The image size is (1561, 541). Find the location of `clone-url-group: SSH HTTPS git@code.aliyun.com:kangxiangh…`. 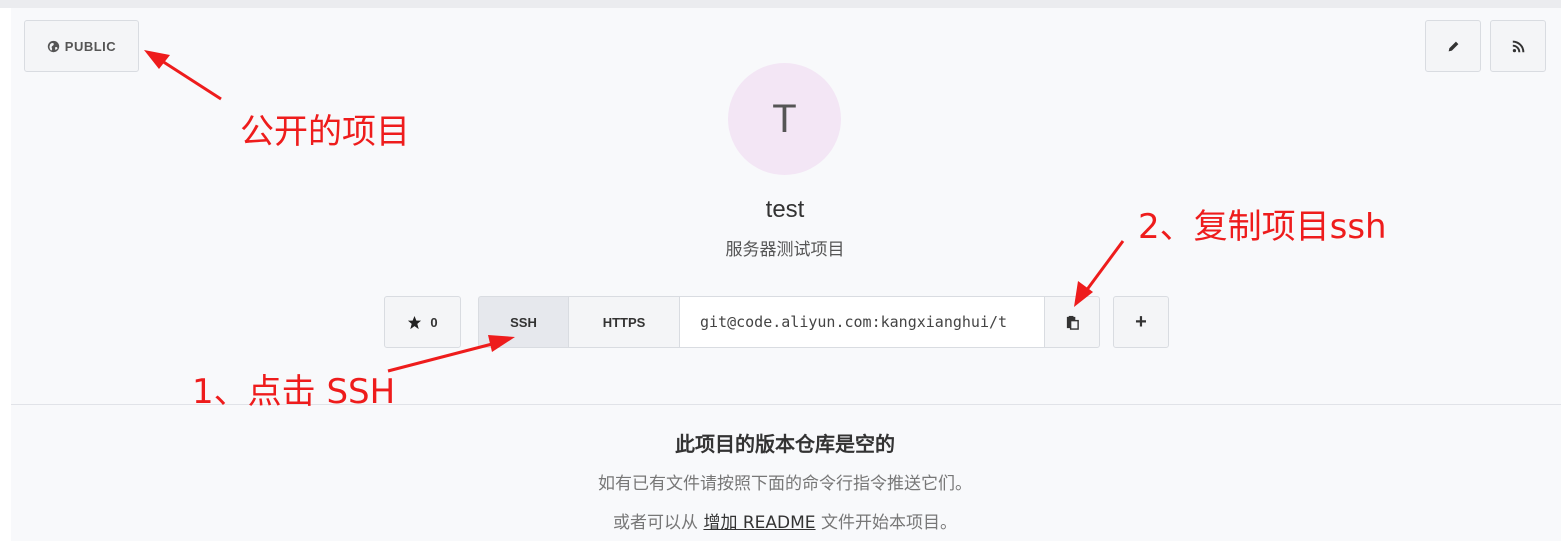

clone-url-group: SSH HTTPS git@code.aliyun.com:kangxiangh… is located at coordinates (789, 322).